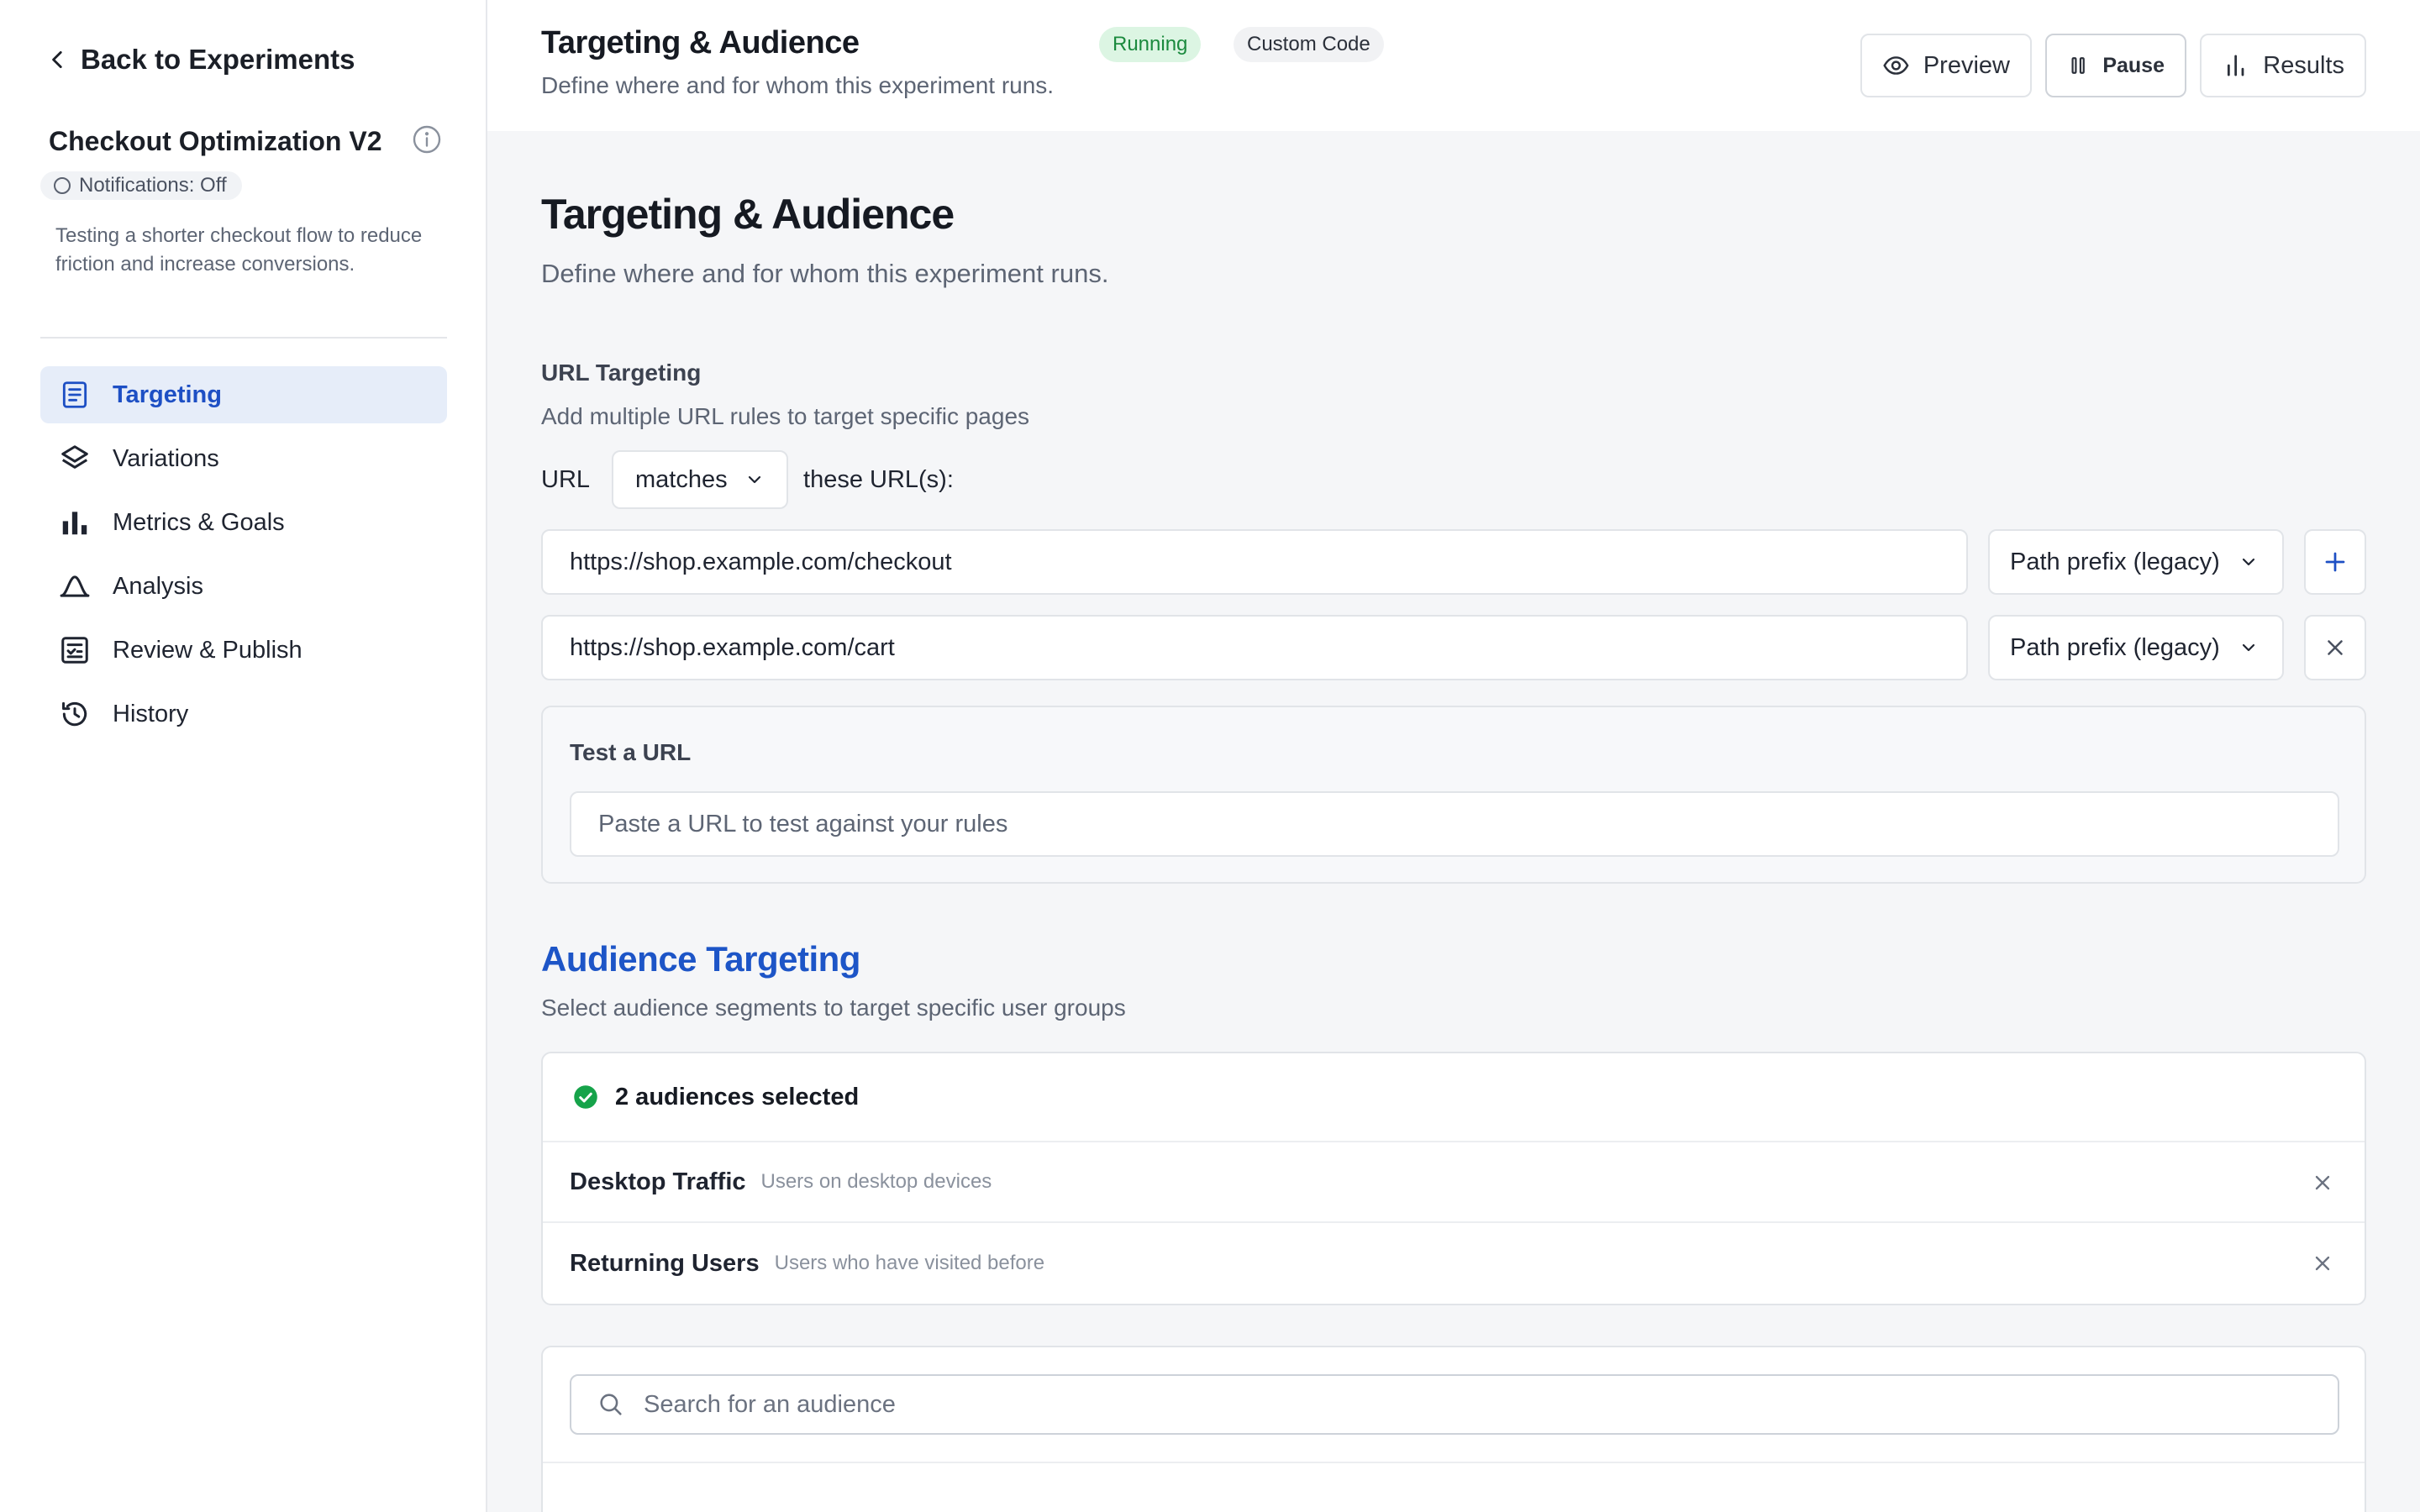  I want to click on check-circle-icon, so click(585, 1097).